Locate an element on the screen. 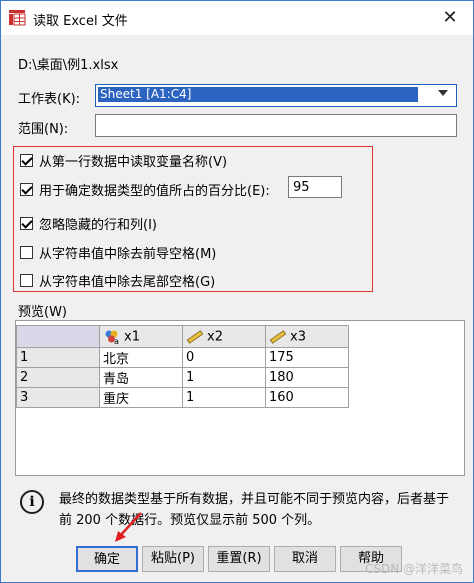 This screenshot has width=474, height=583. option-percent-values: 用于确定数据类型的值所占的百分比(E): is located at coordinates (145, 189).